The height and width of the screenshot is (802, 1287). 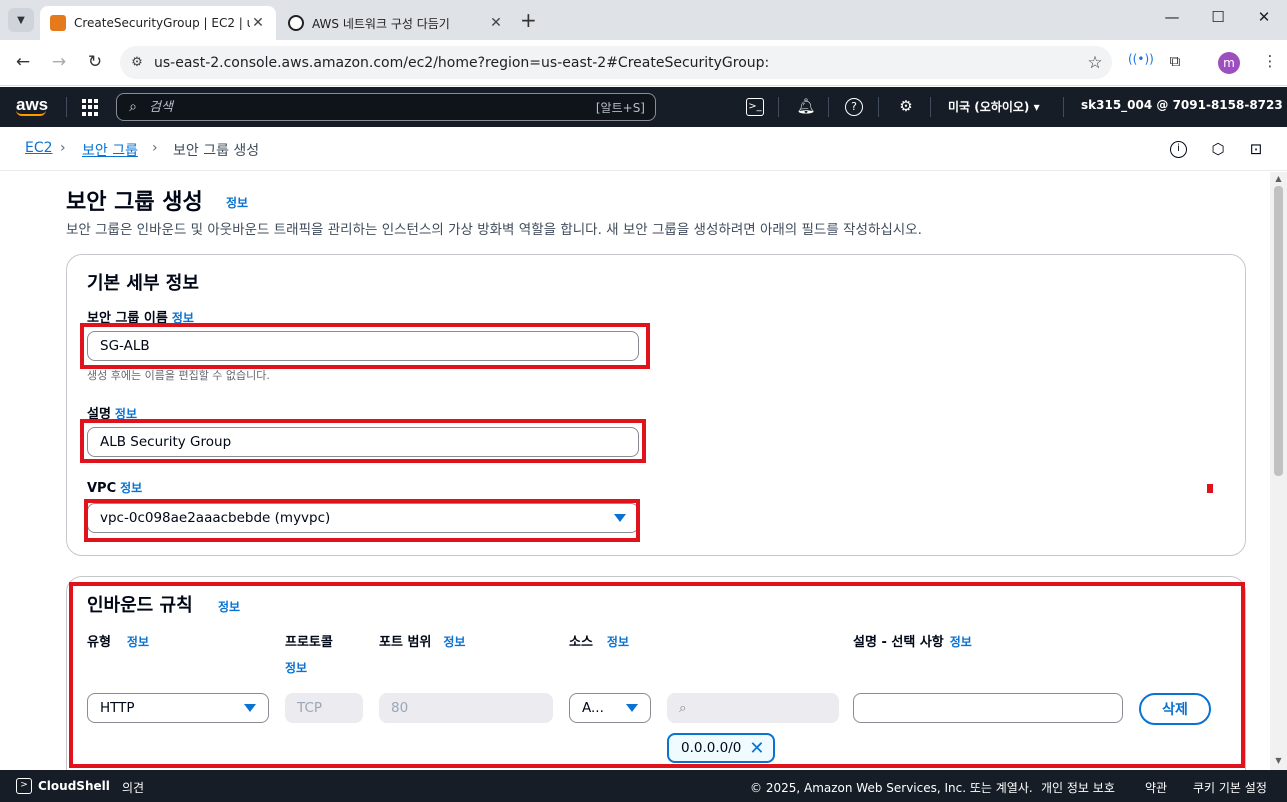 I want to click on remove-token-icon: ✕, so click(x=756, y=748).